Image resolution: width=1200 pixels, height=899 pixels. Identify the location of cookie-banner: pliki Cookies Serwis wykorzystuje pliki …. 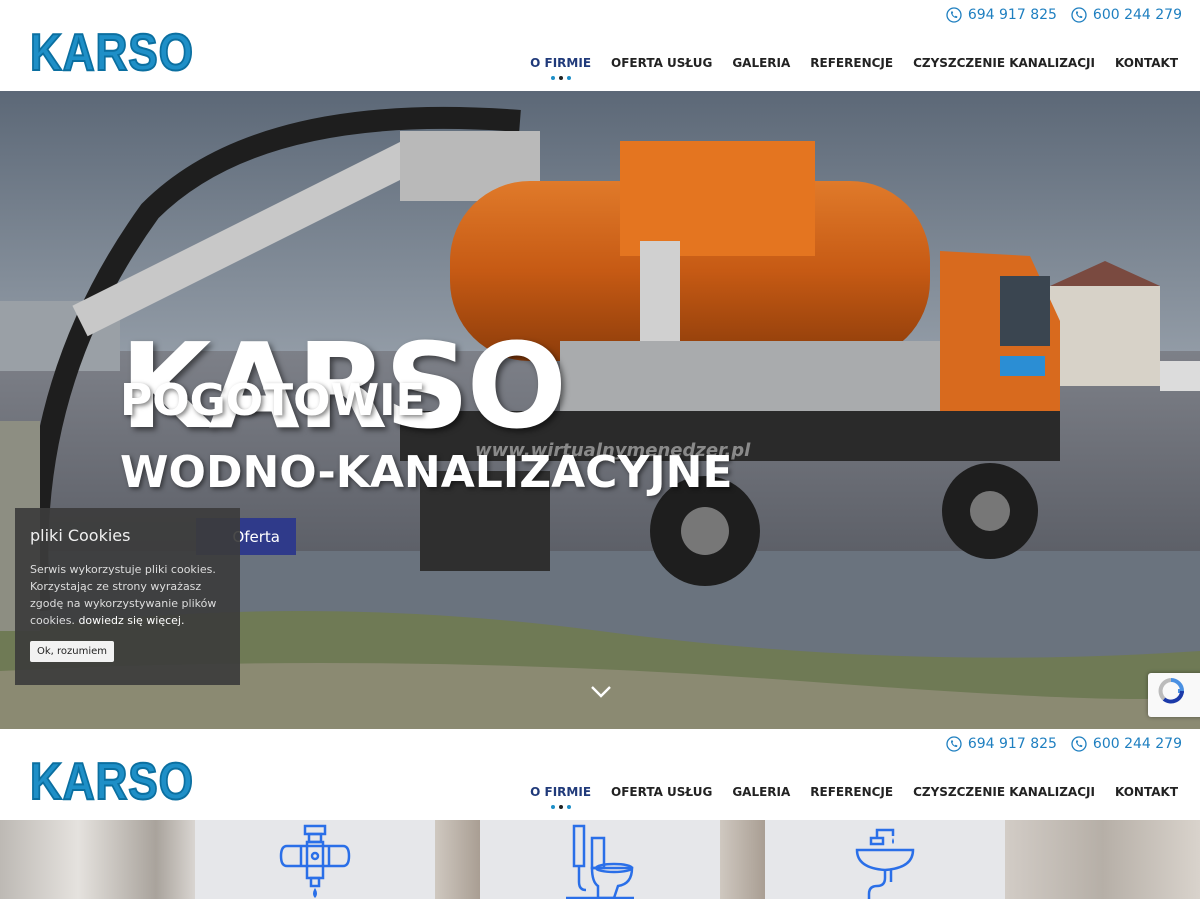
(127, 596).